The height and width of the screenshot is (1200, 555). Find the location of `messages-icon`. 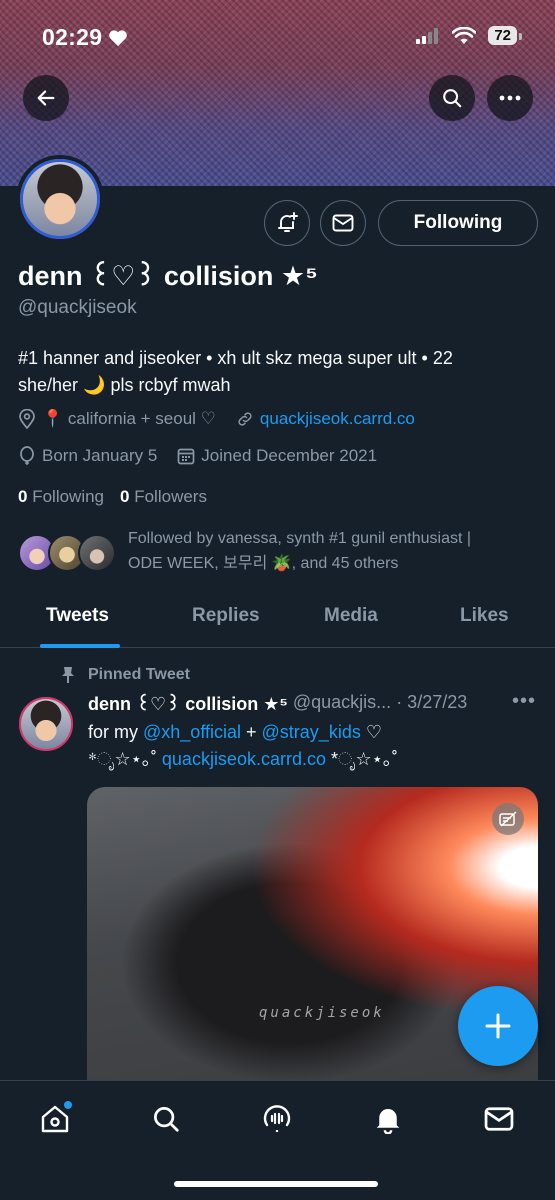

messages-icon is located at coordinates (499, 1119).